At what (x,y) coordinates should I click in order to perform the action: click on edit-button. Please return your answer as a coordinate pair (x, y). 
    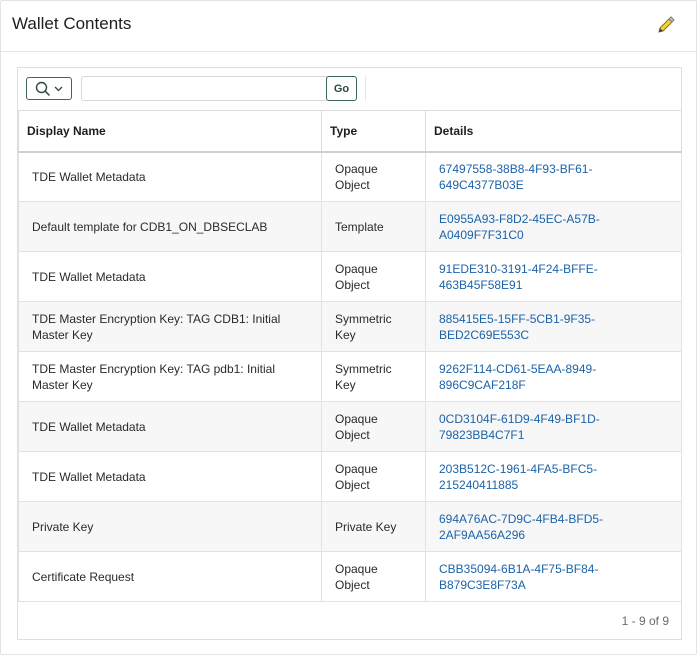
    Looking at the image, I should click on (666, 25).